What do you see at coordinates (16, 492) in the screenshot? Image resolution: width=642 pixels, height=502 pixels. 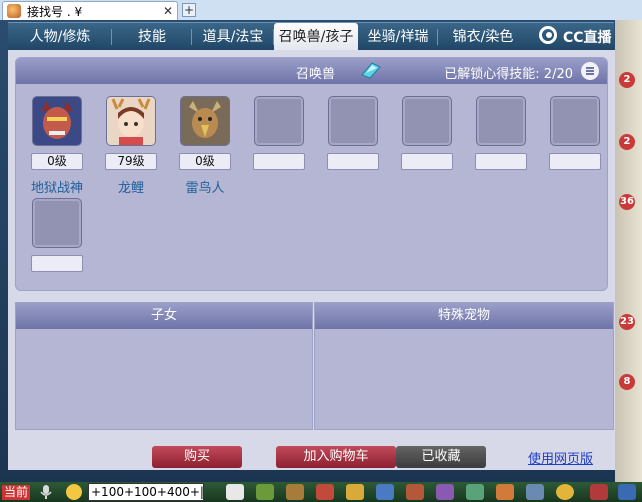 I see `current-channel-label: 当前` at bounding box center [16, 492].